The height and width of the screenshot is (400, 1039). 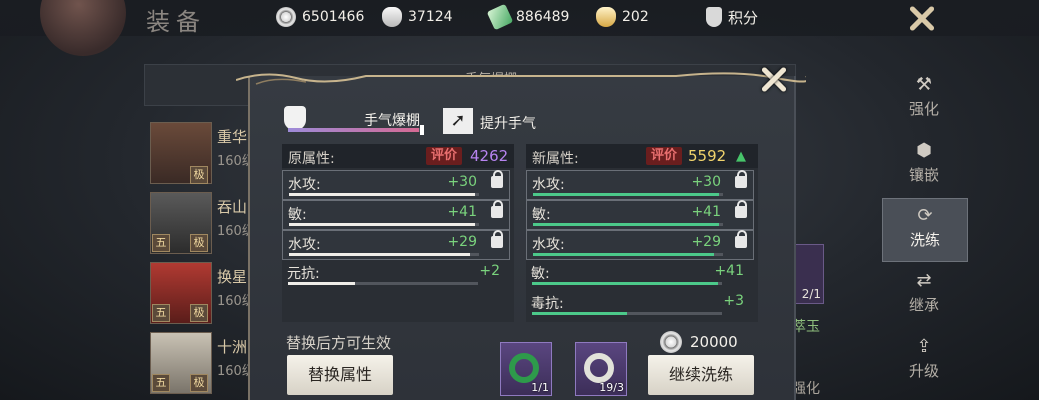 I want to click on material-count: 2/1, so click(x=811, y=294).